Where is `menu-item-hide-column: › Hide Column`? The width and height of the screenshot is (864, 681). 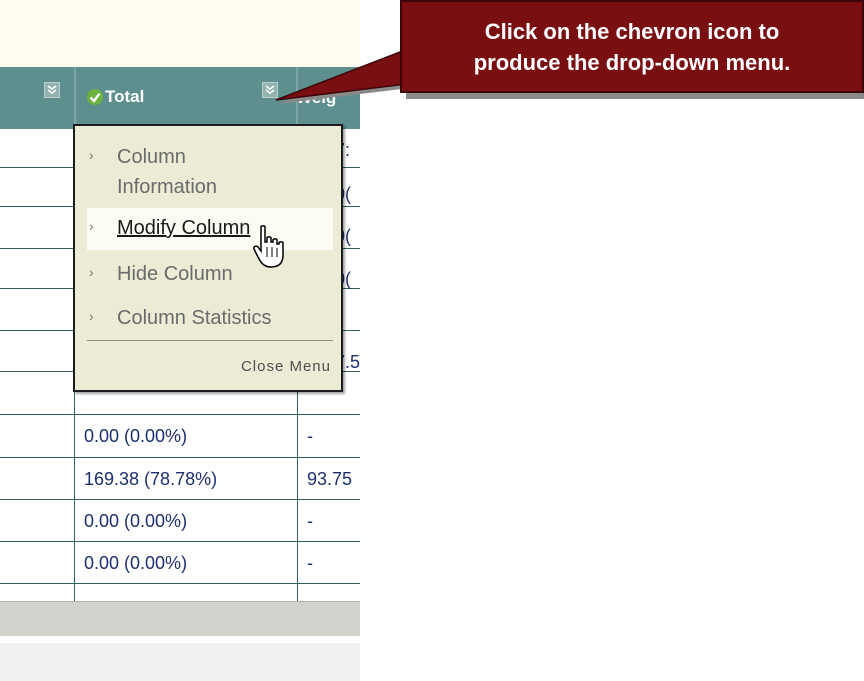 menu-item-hide-column: › Hide Column is located at coordinates (161, 274).